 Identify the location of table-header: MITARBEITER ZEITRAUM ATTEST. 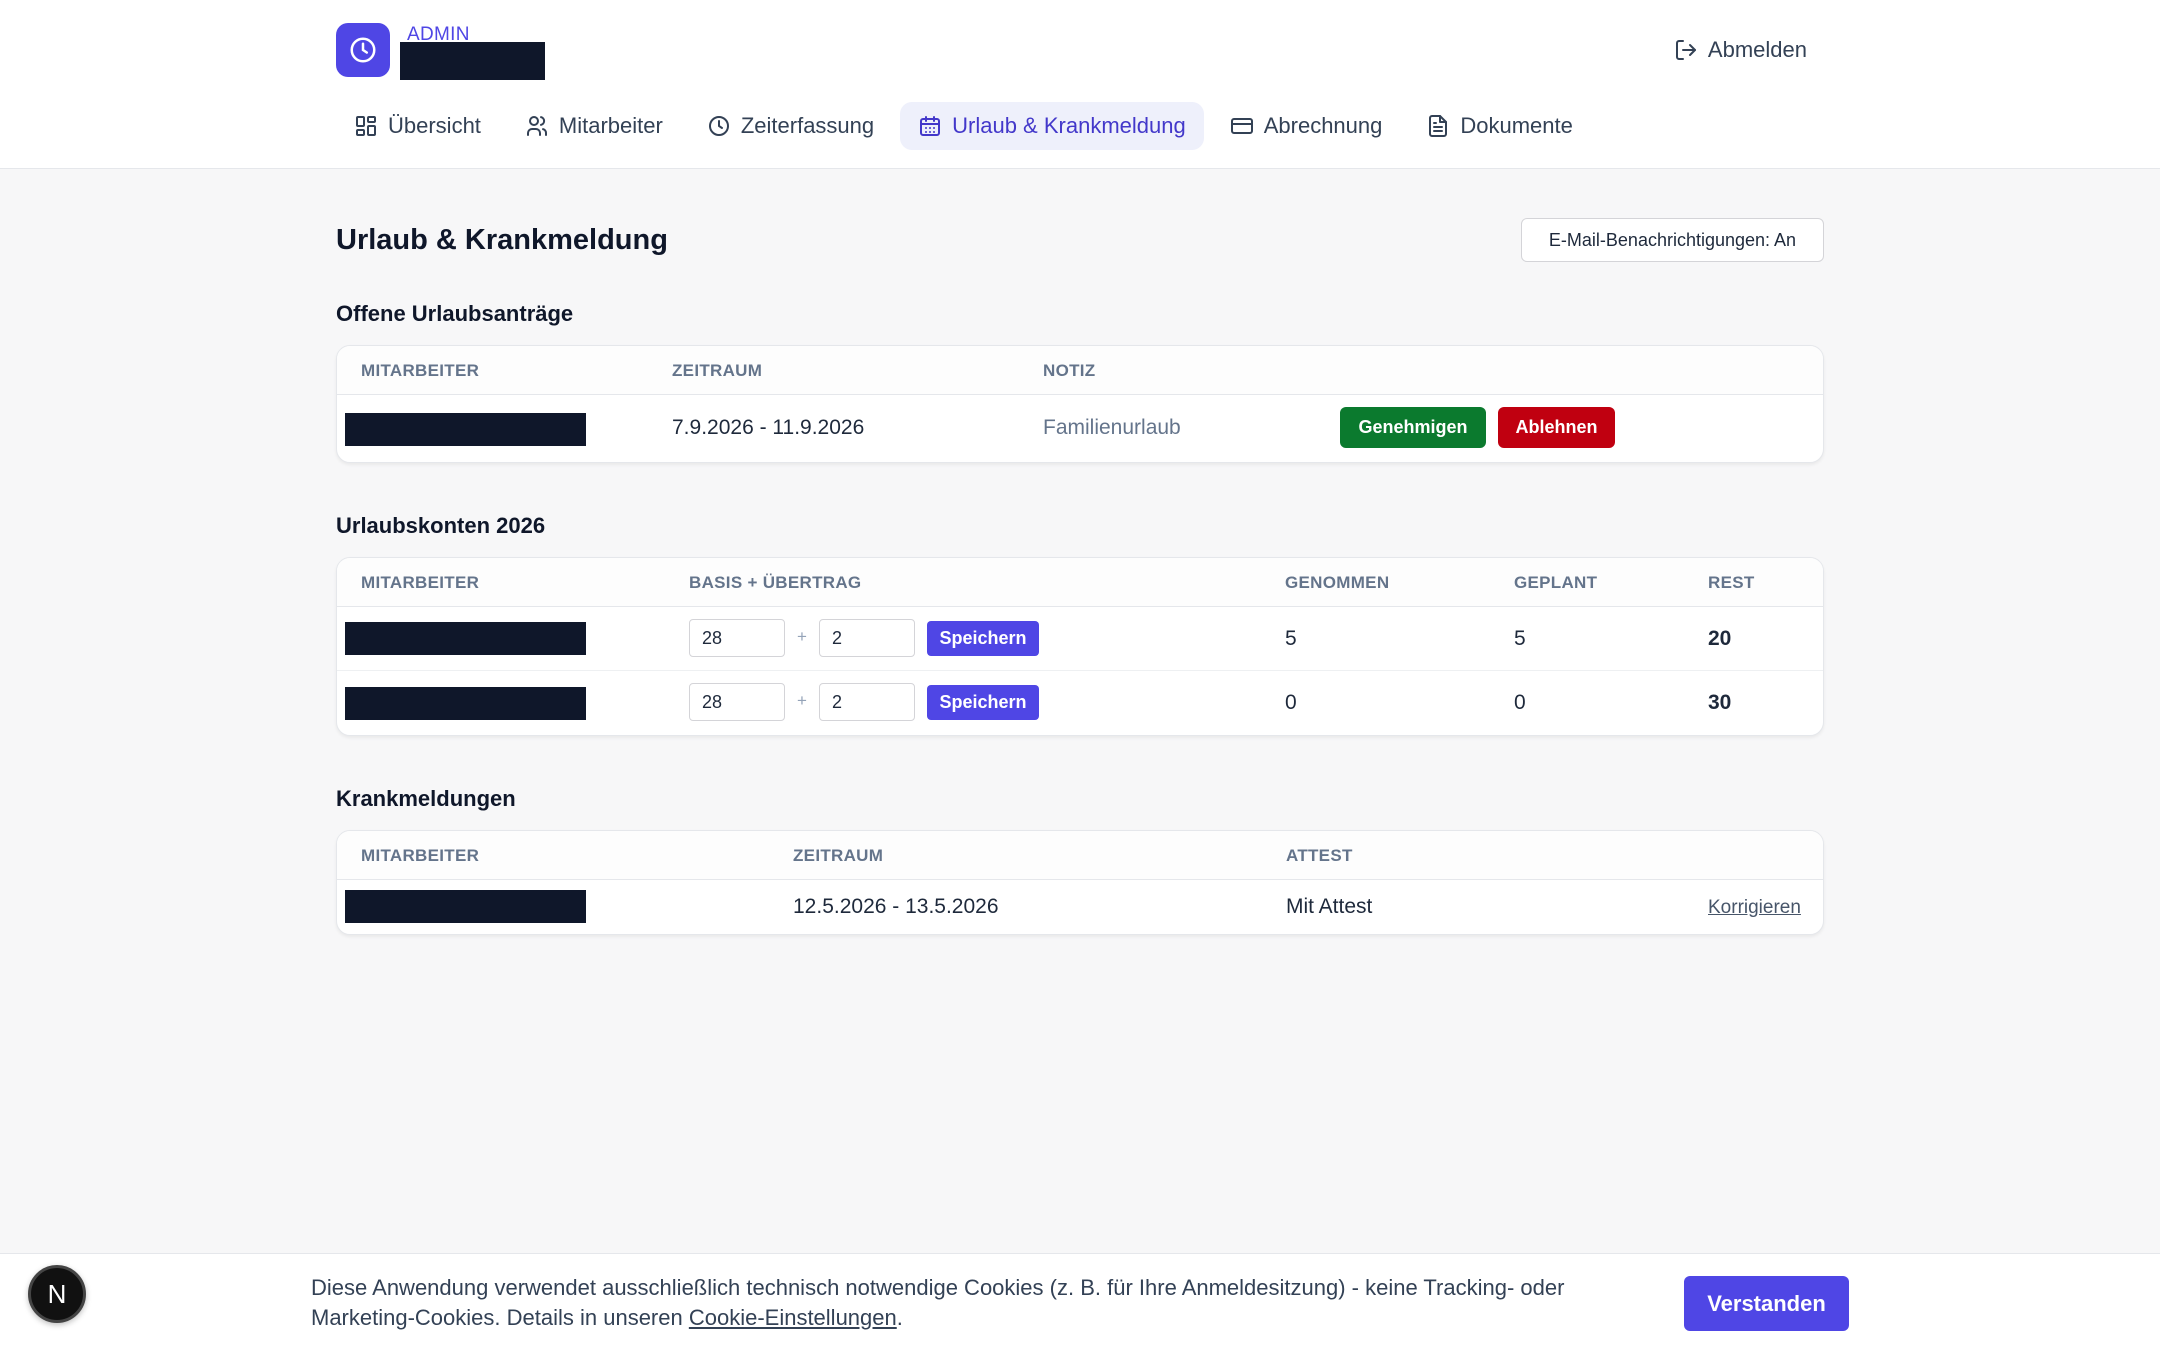
(1080, 855).